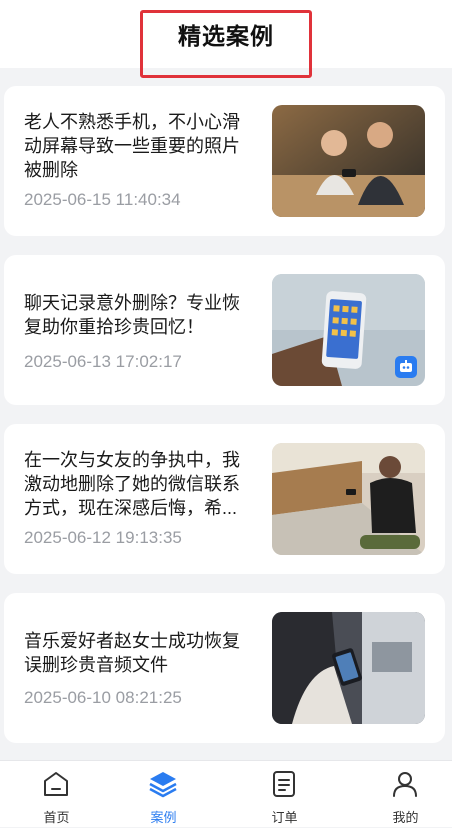 The width and height of the screenshot is (452, 828). I want to click on tab-orders: 订单, so click(284, 794).